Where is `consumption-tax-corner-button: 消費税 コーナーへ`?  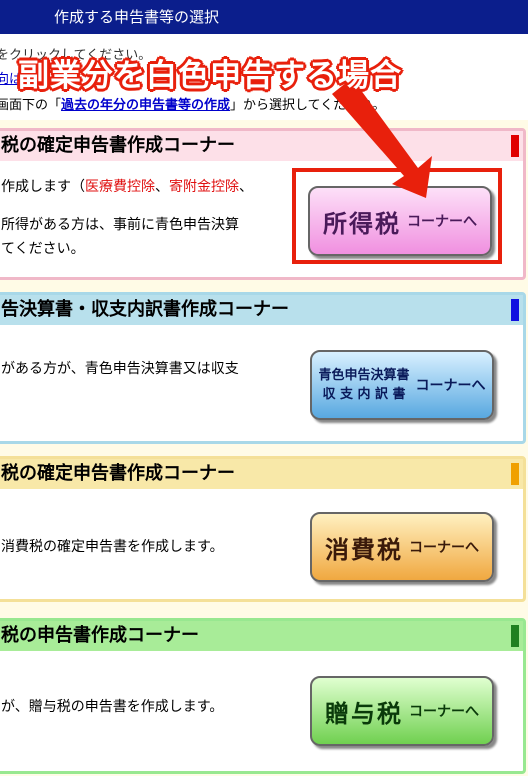 consumption-tax-corner-button: 消費税 コーナーへ is located at coordinates (402, 547).